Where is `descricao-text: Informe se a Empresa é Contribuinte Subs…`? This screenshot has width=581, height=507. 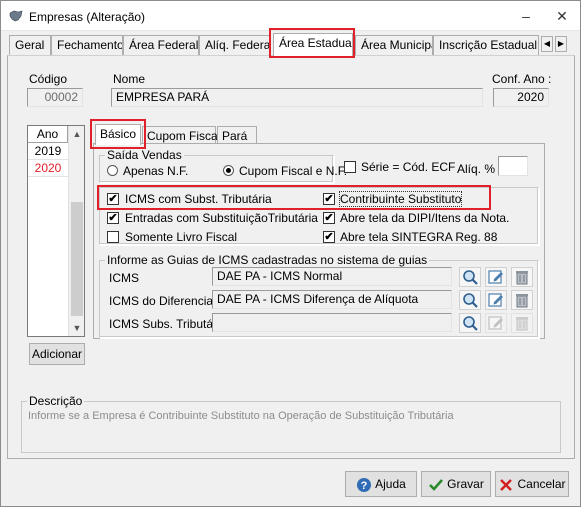
descricao-text: Informe se a Empresa é Contribuinte Subs… is located at coordinates (241, 416).